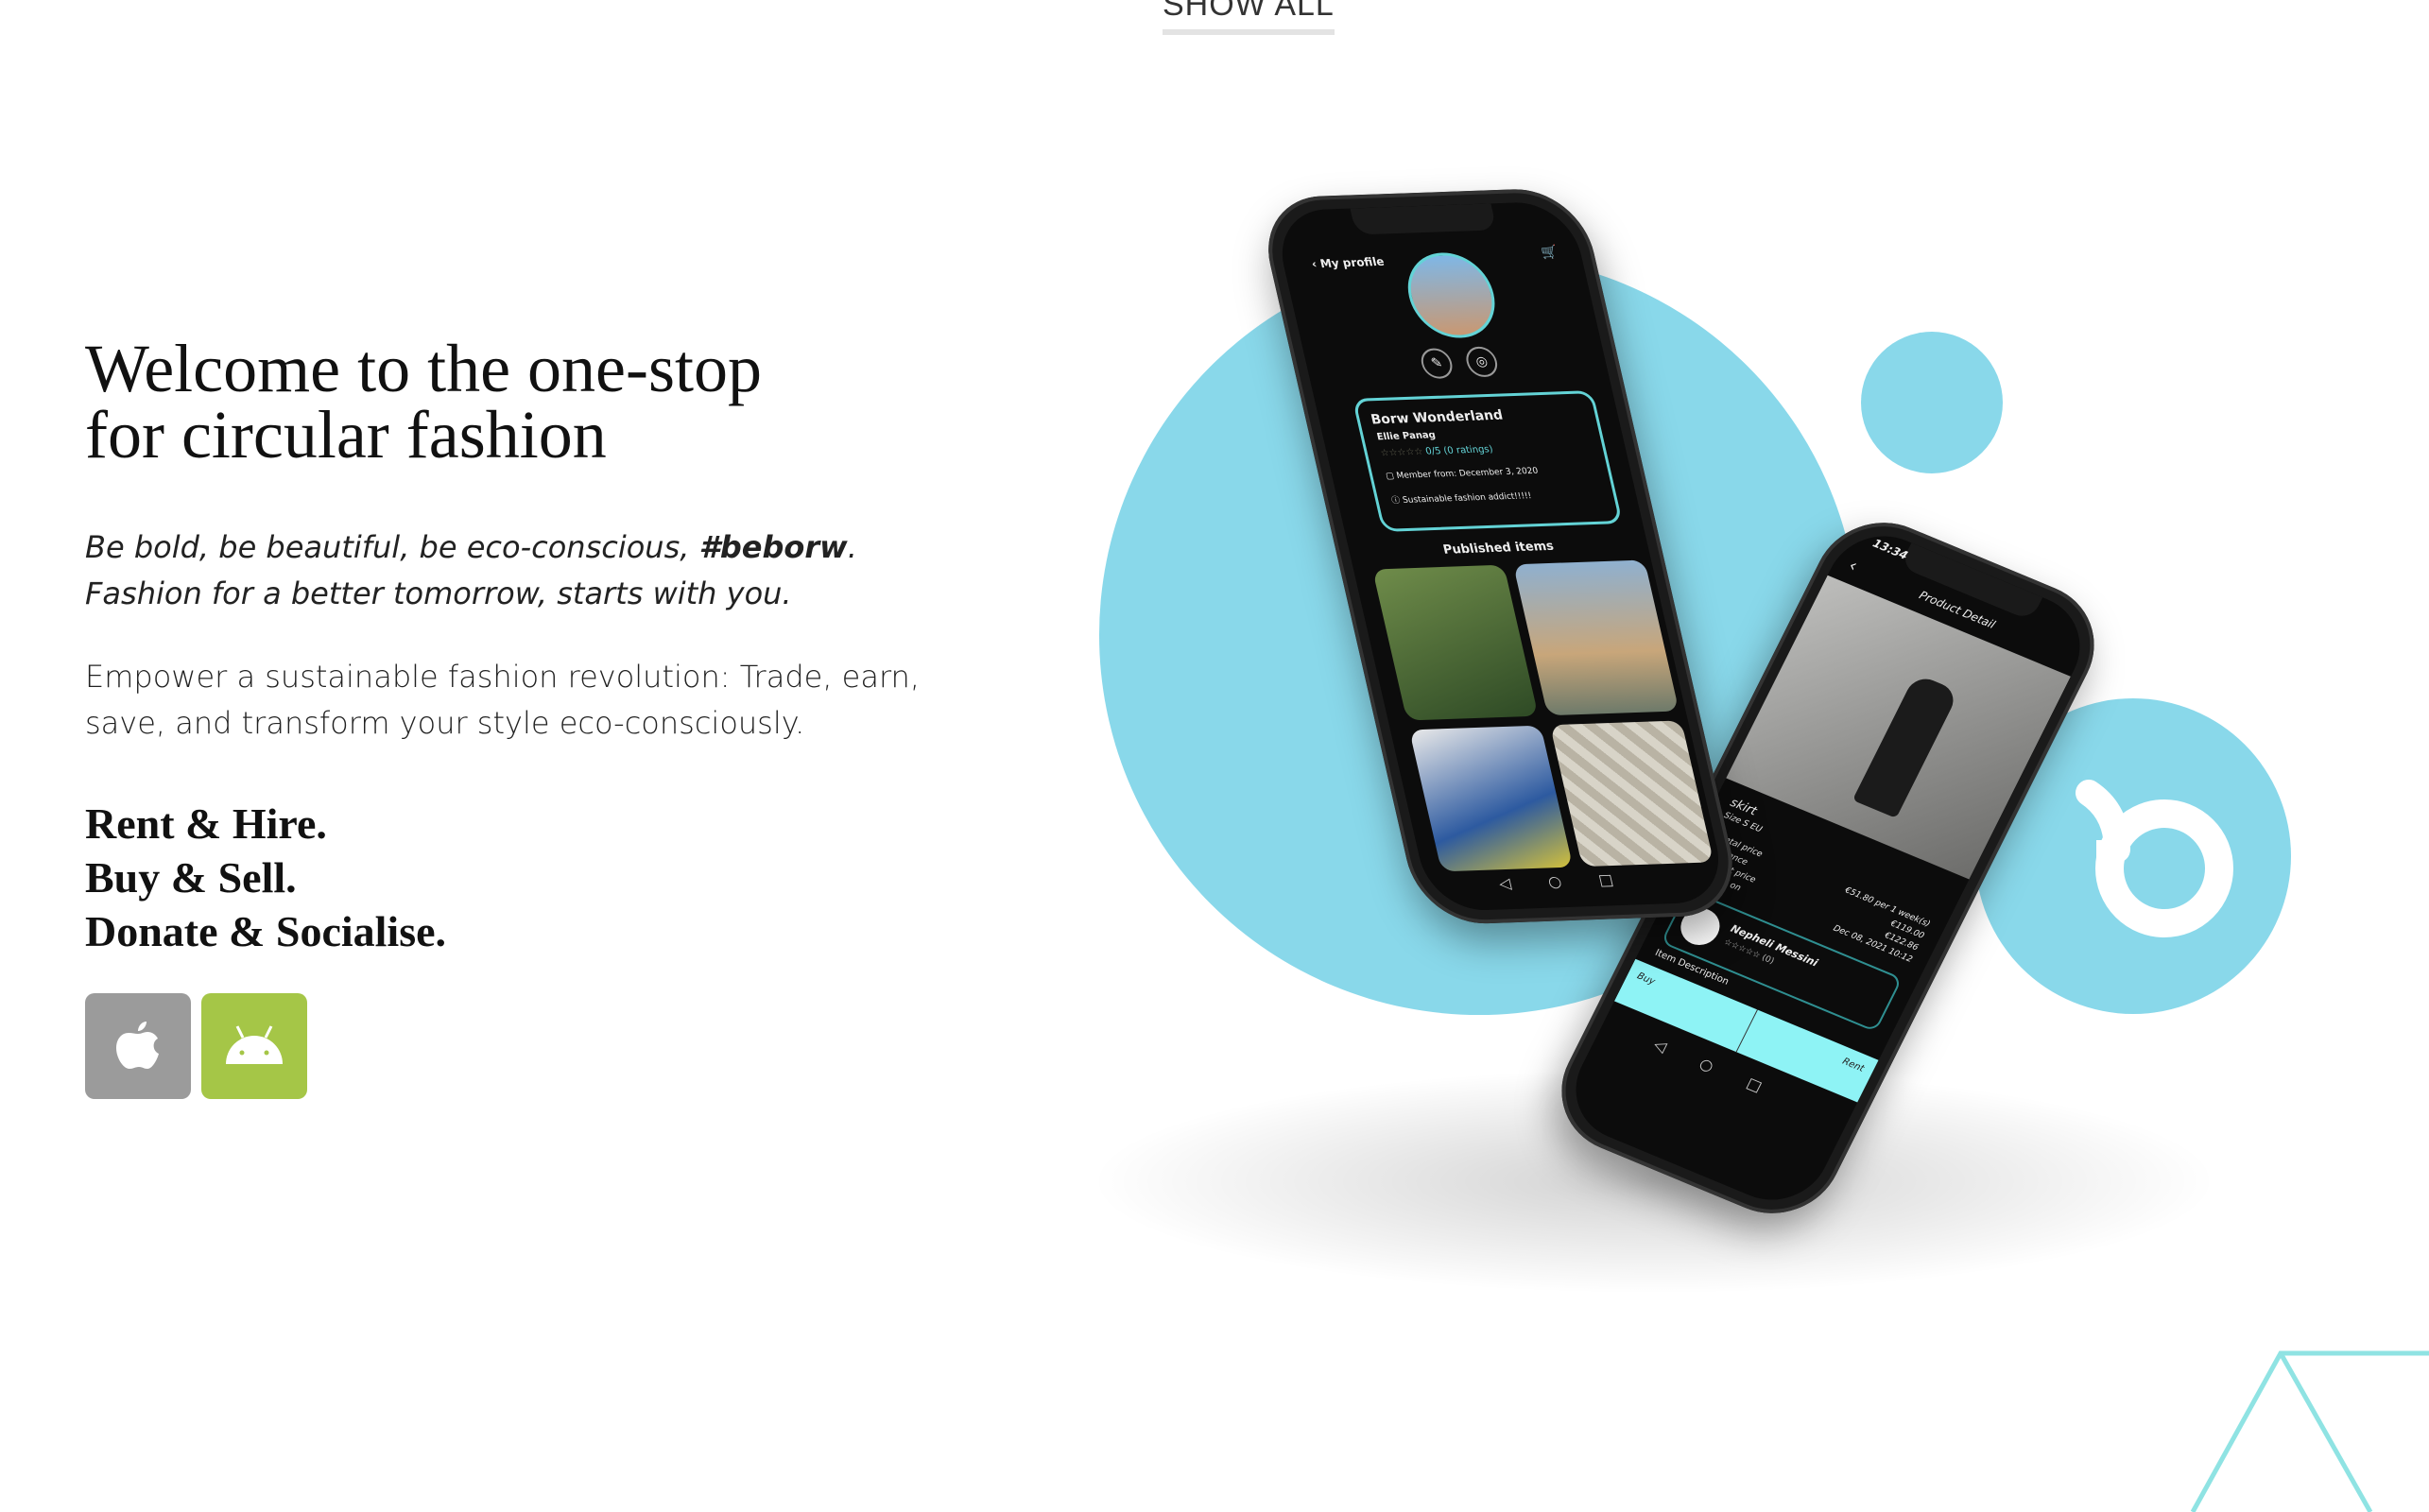  What do you see at coordinates (1574, 880) in the screenshot?
I see `android-nav-bar: ◁○□` at bounding box center [1574, 880].